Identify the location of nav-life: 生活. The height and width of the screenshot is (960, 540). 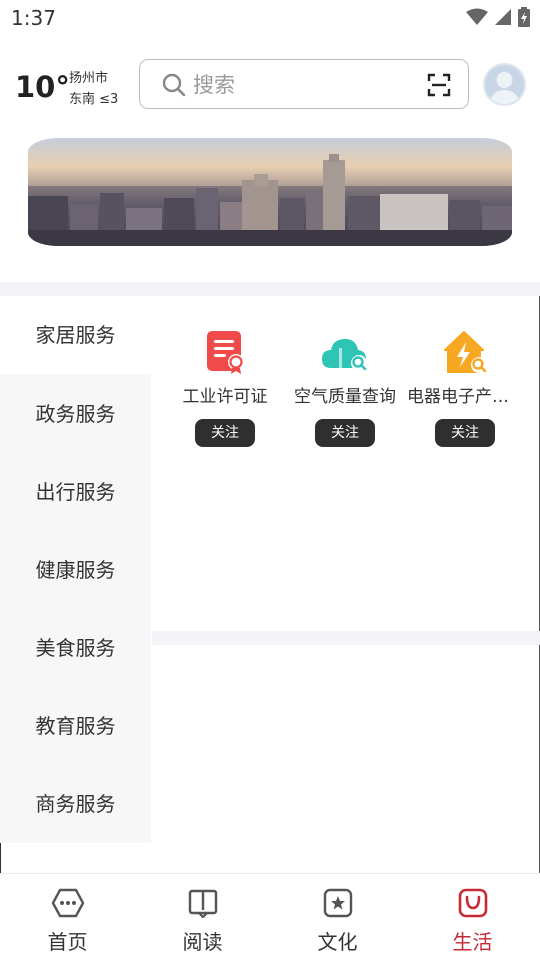
(472, 917).